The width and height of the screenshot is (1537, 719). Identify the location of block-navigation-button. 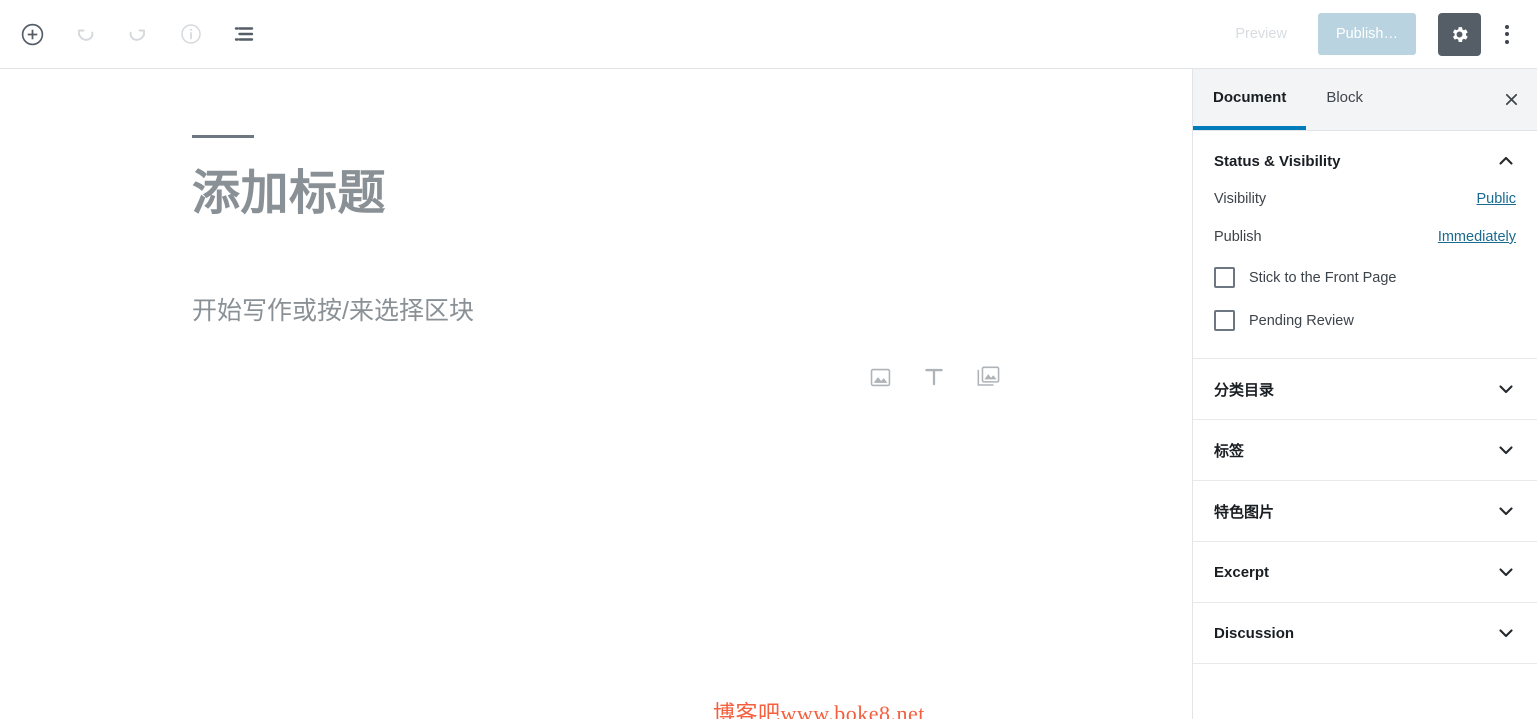
(244, 34).